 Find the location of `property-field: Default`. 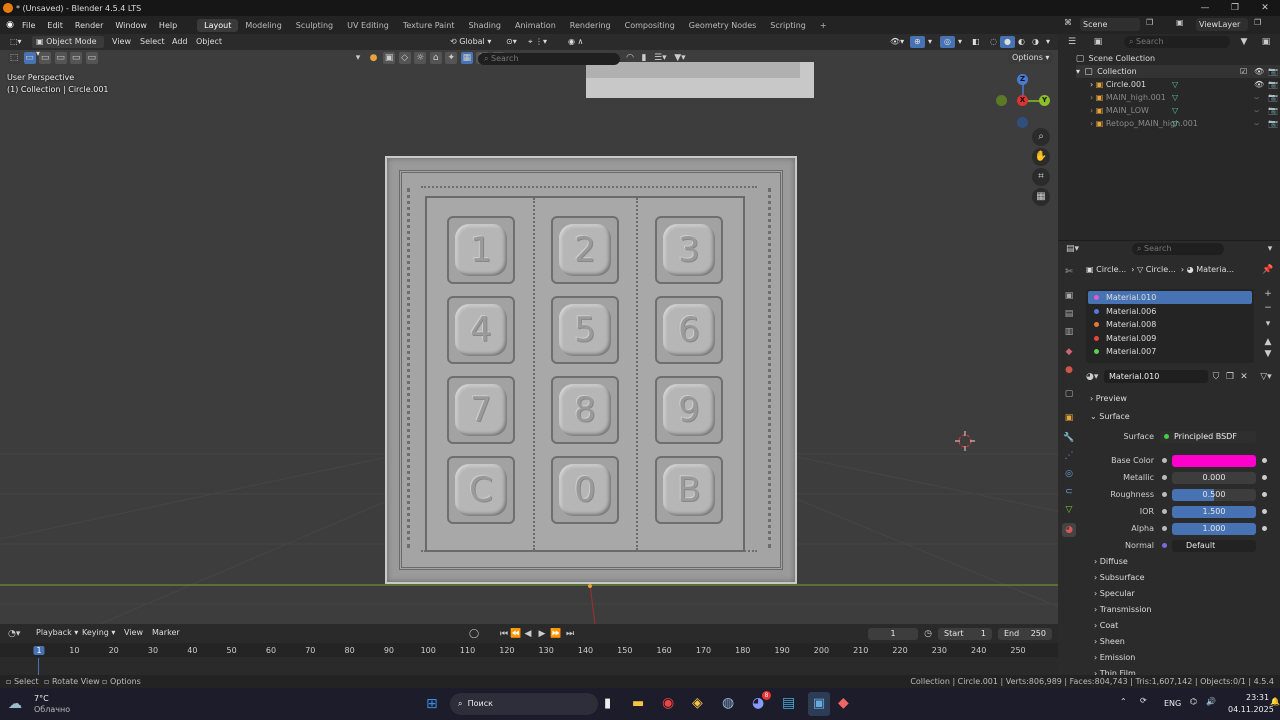

property-field: Default is located at coordinates (1214, 546).